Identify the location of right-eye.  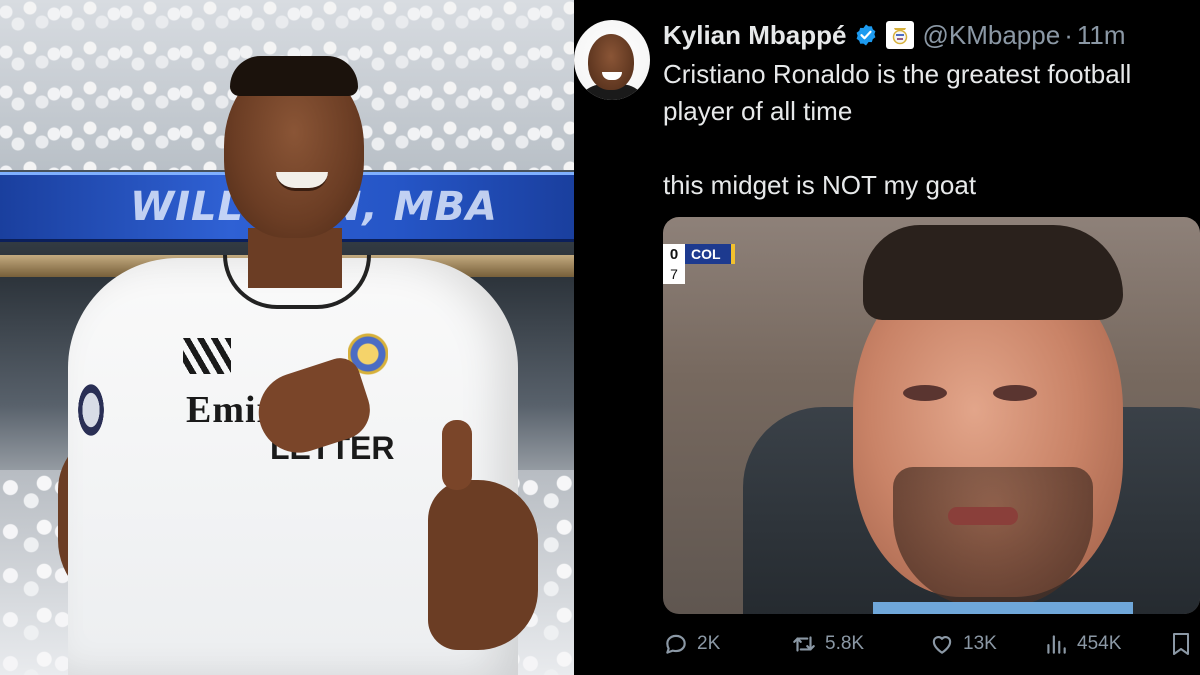
(1015, 393).